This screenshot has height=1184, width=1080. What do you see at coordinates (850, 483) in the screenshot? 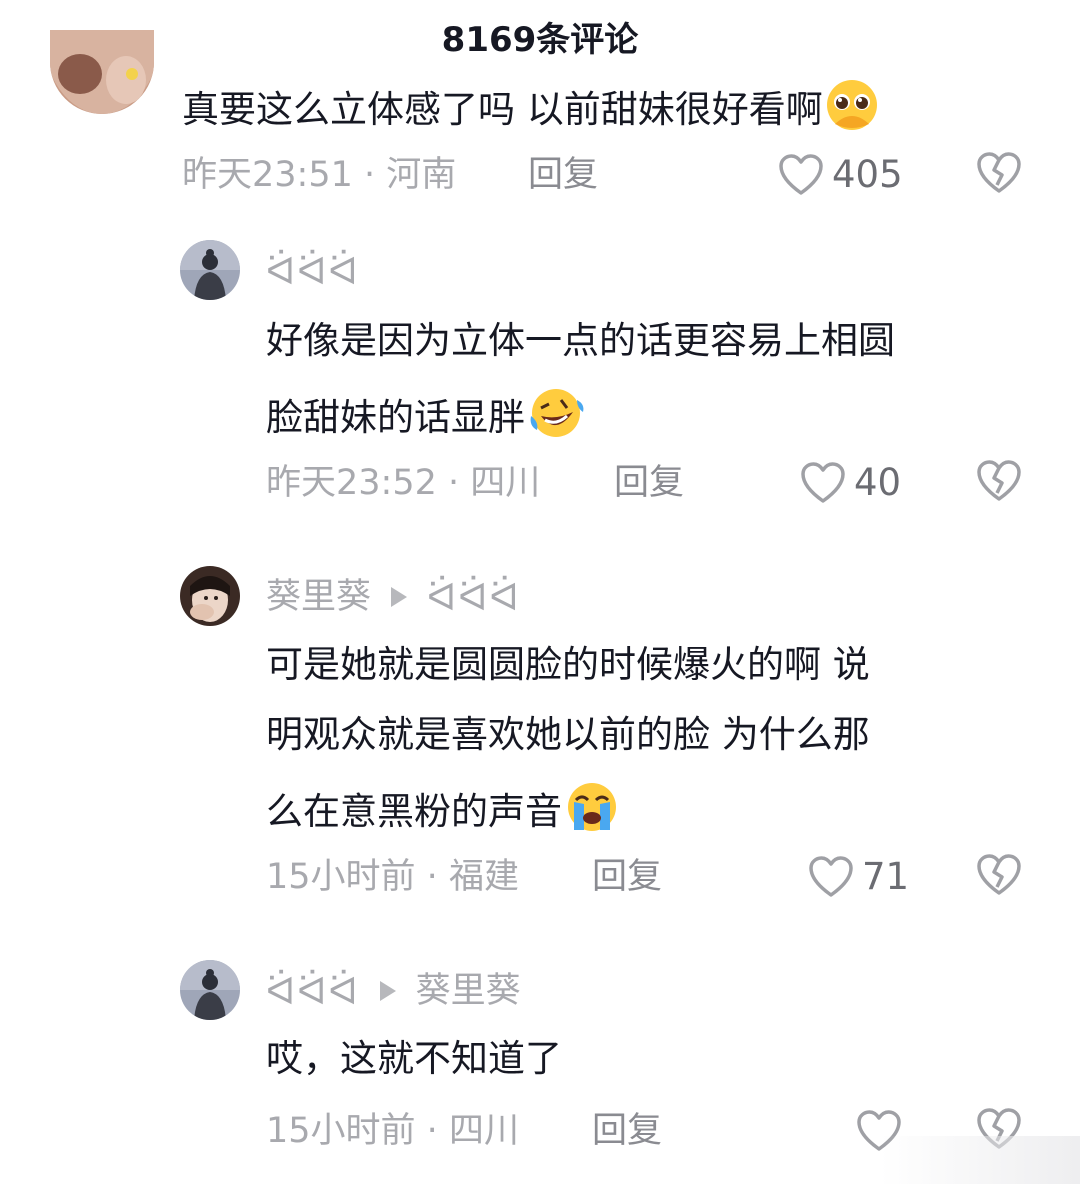
I see `like-button: 40` at bounding box center [850, 483].